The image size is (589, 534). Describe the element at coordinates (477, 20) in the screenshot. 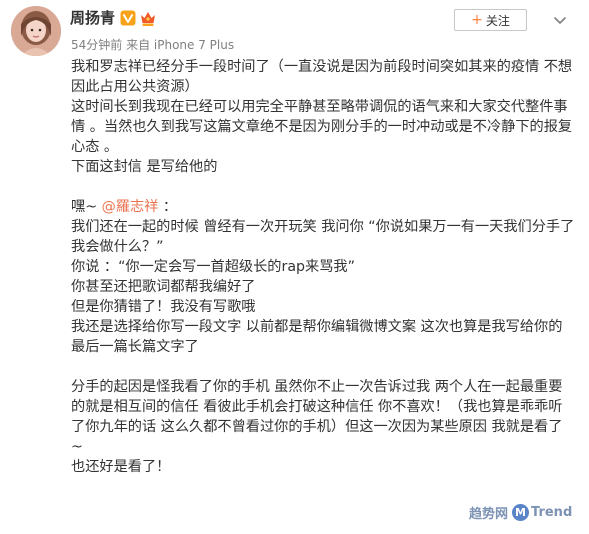

I see `plus-icon: +` at that location.